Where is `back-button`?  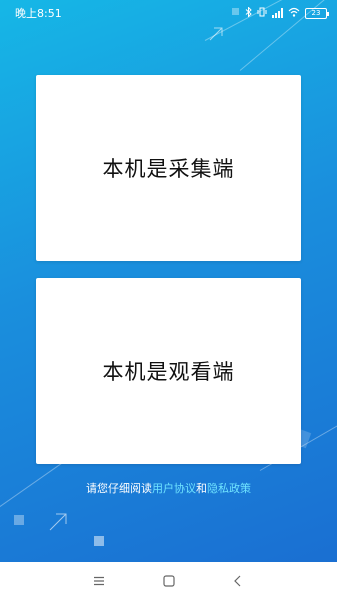 back-button is located at coordinates (238, 581).